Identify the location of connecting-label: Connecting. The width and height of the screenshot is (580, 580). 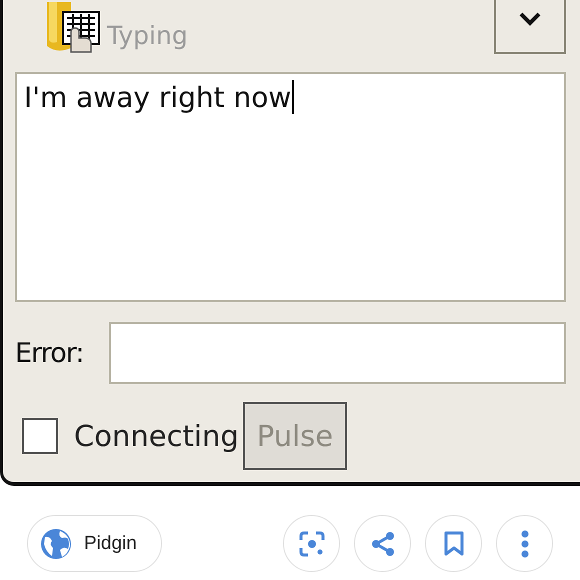
(156, 436).